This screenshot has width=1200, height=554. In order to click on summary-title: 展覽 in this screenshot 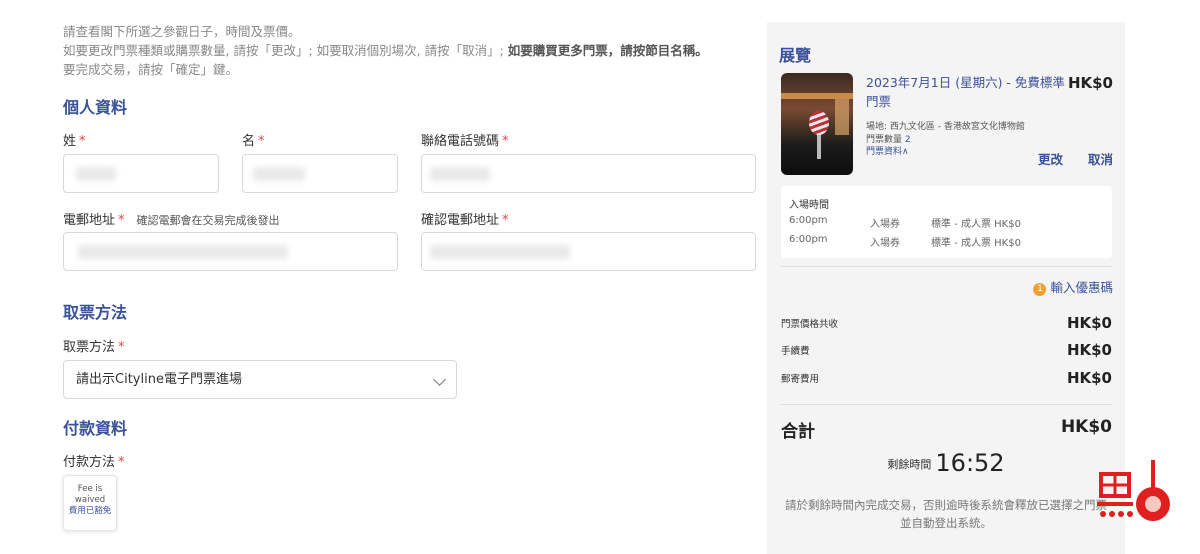, I will do `click(795, 55)`.